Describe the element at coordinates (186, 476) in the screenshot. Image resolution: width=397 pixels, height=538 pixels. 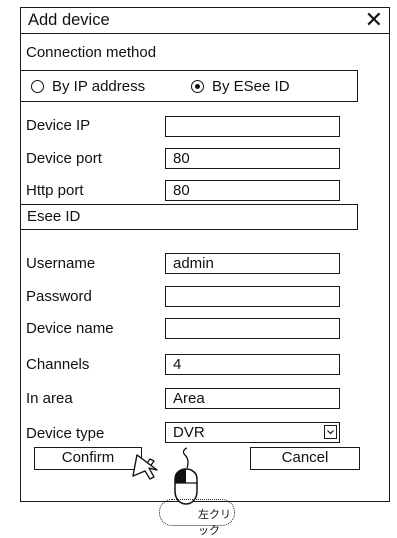
I see `mouse-icon` at that location.